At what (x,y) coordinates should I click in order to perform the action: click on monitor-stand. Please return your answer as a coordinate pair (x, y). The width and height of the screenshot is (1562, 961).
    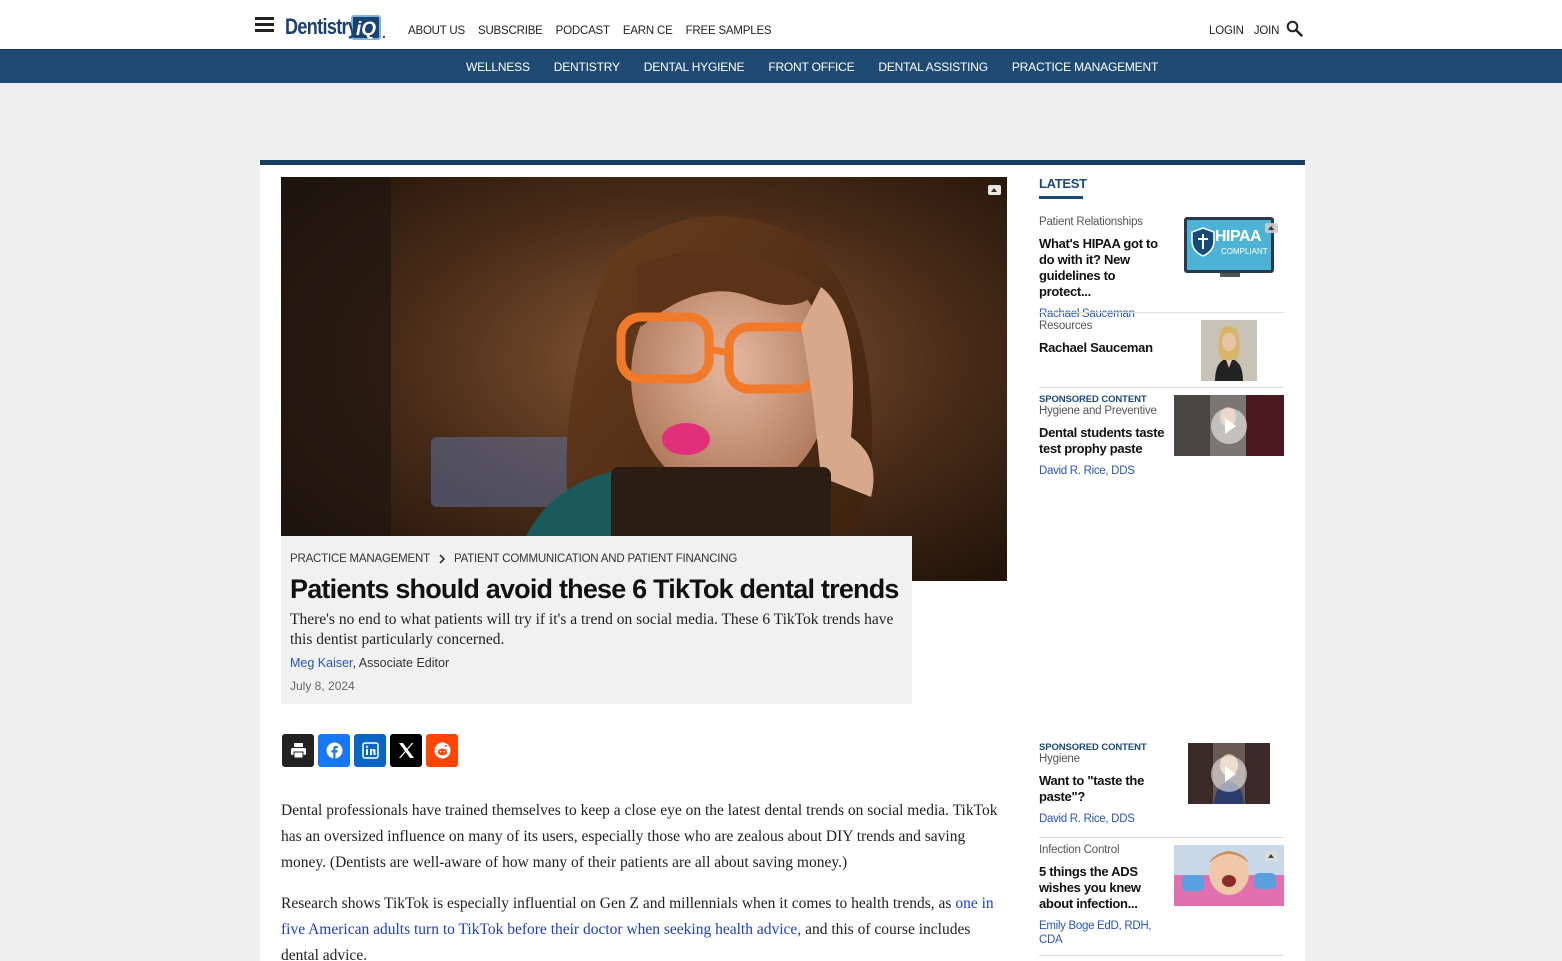
    Looking at the image, I should click on (1230, 275).